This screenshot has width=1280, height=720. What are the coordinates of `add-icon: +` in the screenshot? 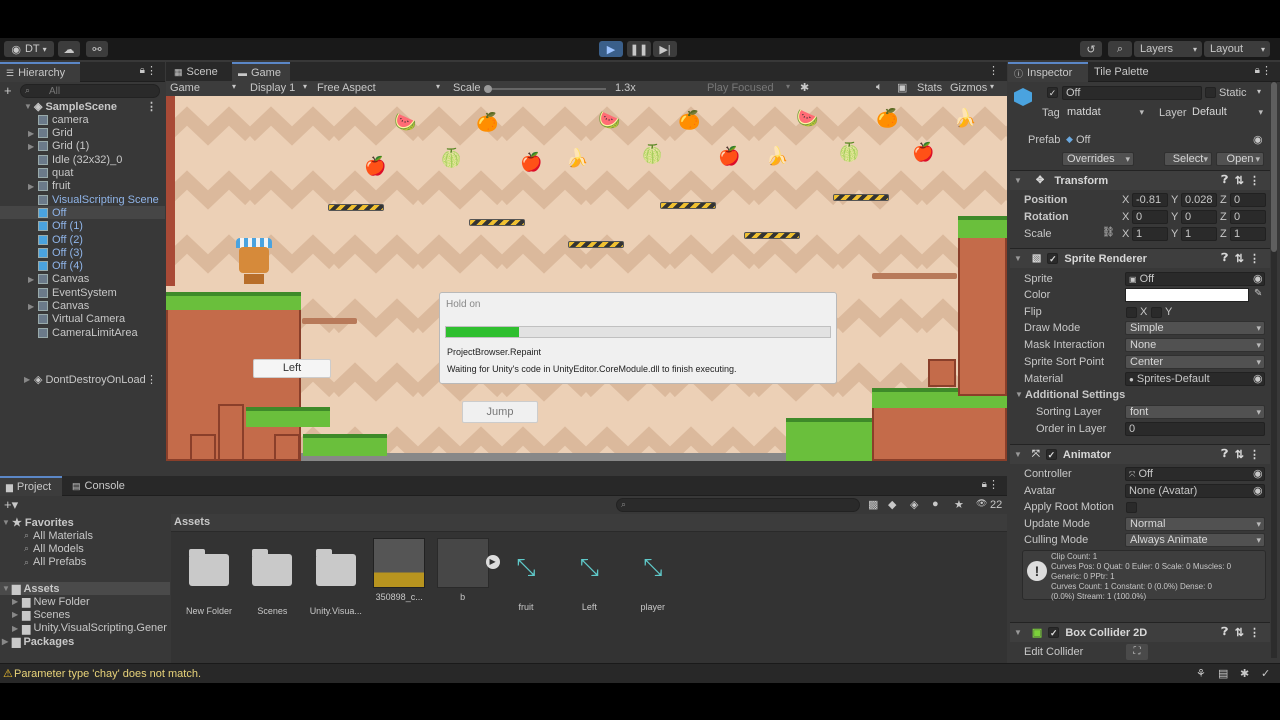 It's located at (8, 90).